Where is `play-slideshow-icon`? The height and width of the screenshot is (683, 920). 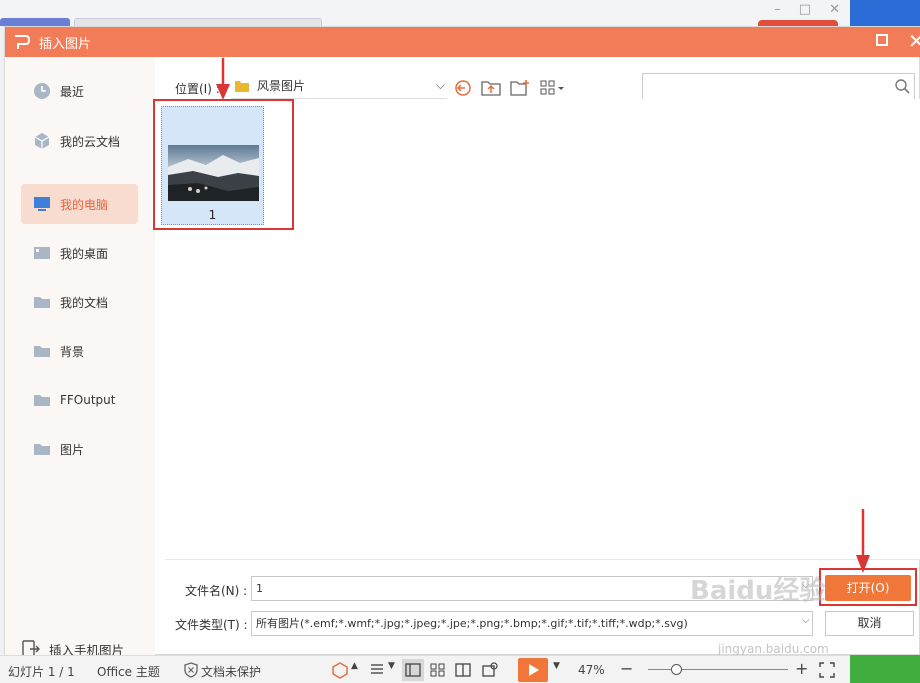
play-slideshow-icon is located at coordinates (533, 670).